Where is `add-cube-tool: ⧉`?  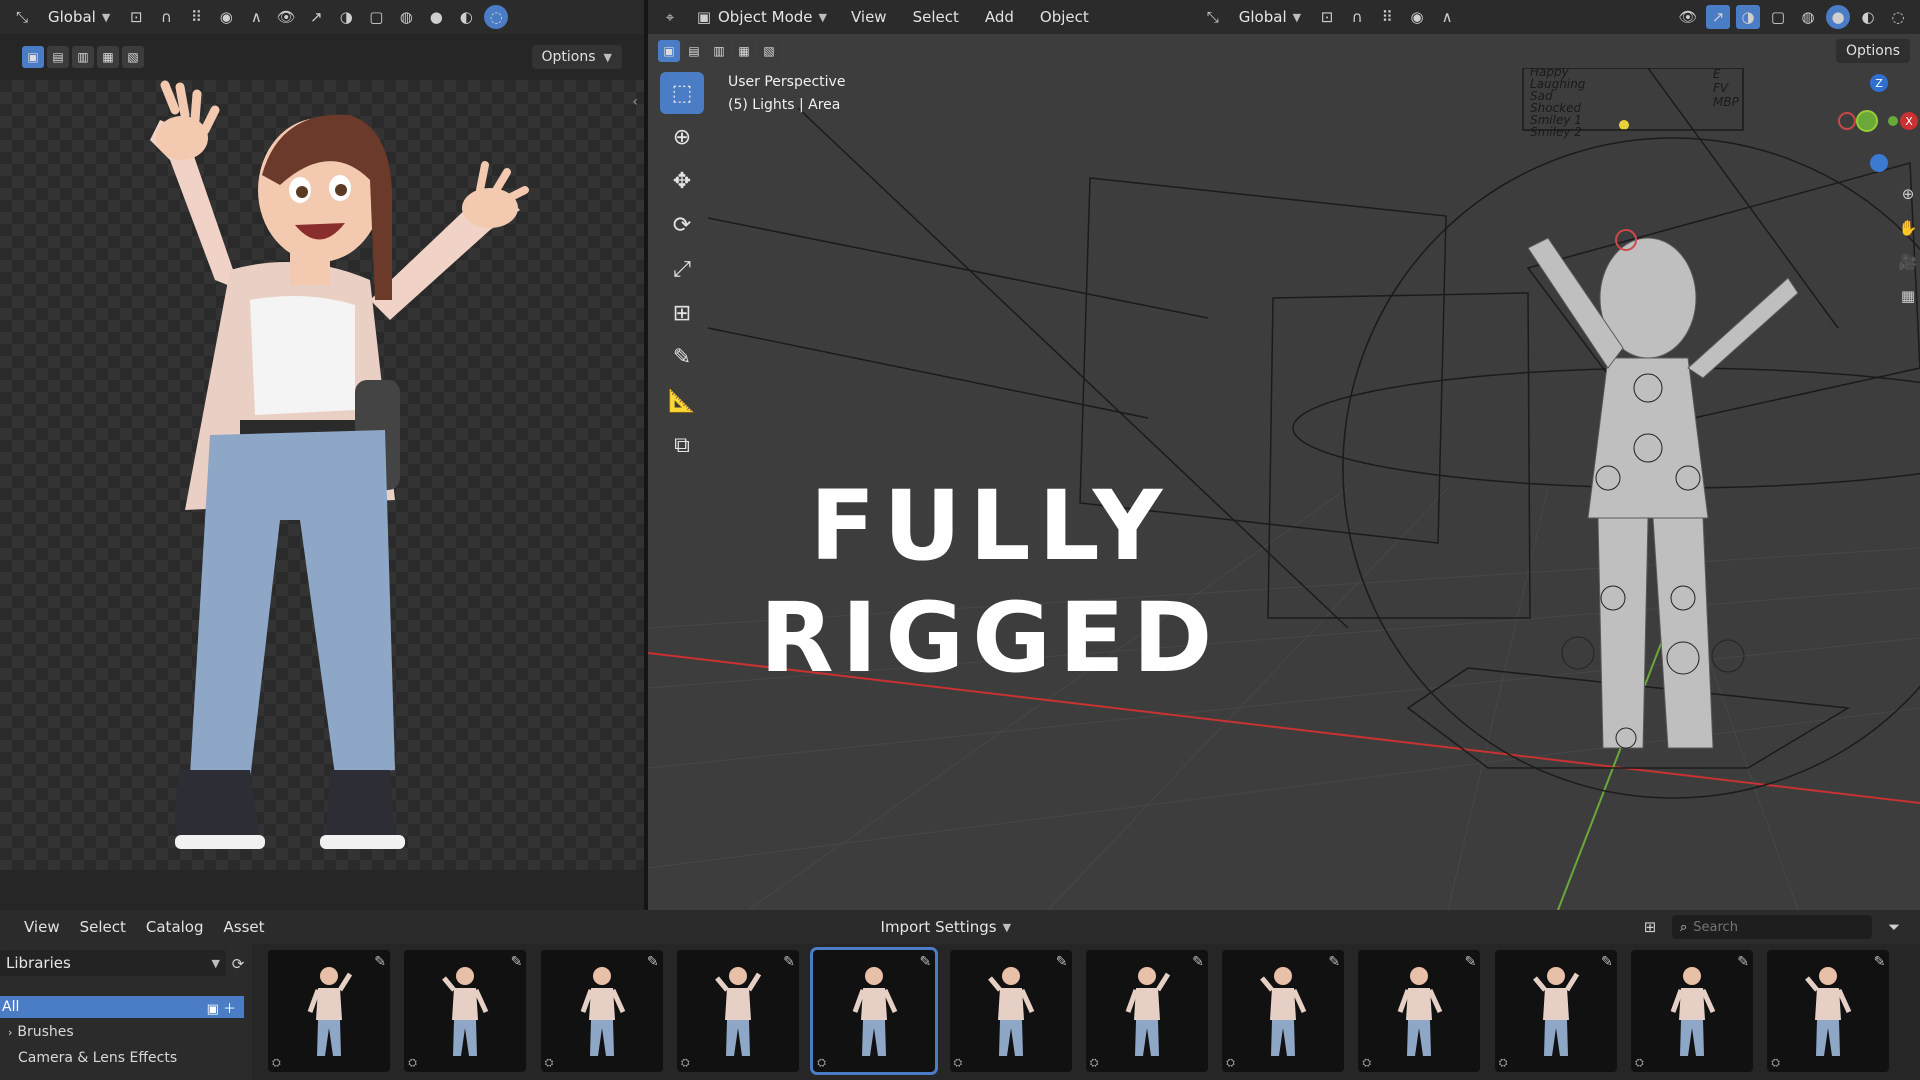
add-cube-tool: ⧉ is located at coordinates (682, 445).